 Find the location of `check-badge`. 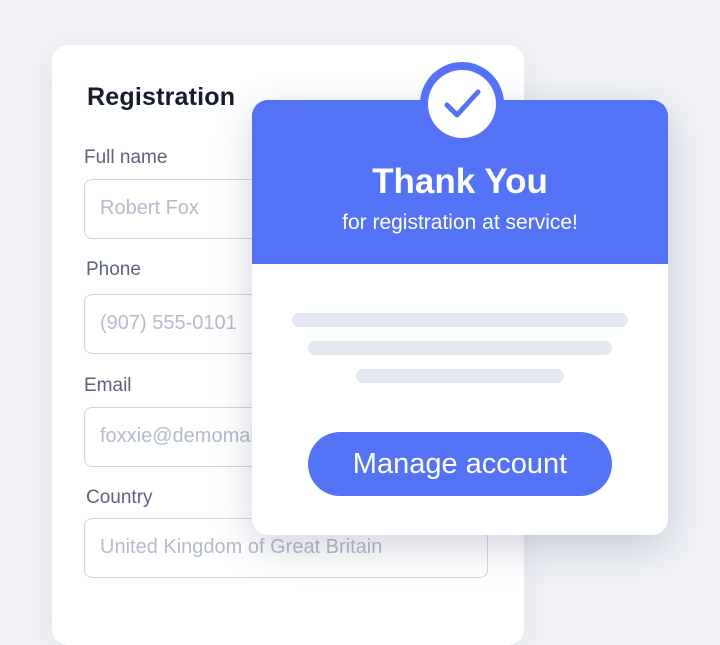

check-badge is located at coordinates (462, 104).